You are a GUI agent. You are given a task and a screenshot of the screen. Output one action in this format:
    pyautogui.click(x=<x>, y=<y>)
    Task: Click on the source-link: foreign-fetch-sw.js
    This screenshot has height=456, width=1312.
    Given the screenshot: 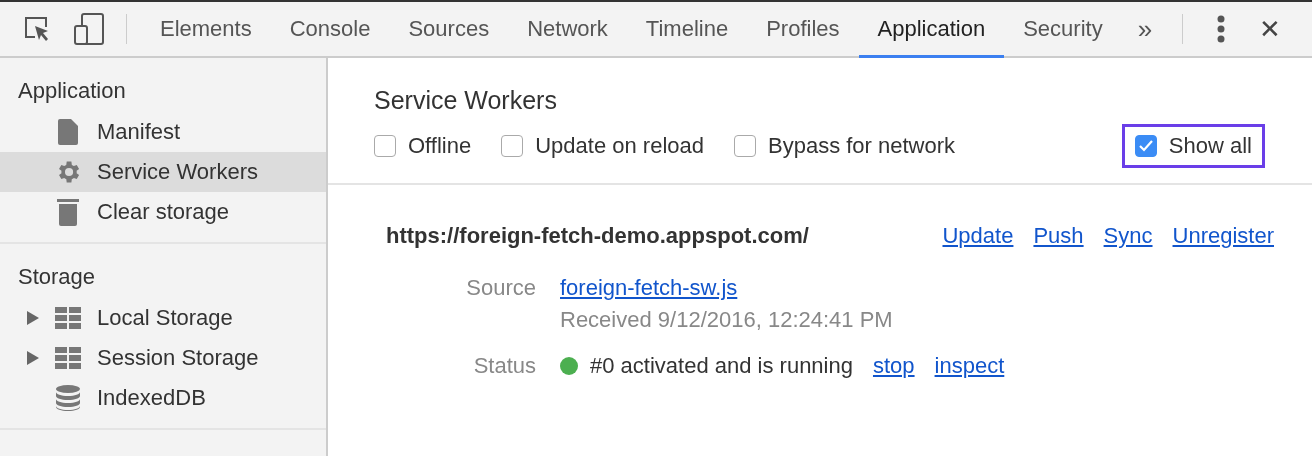 What is the action you would take?
    pyautogui.click(x=649, y=287)
    